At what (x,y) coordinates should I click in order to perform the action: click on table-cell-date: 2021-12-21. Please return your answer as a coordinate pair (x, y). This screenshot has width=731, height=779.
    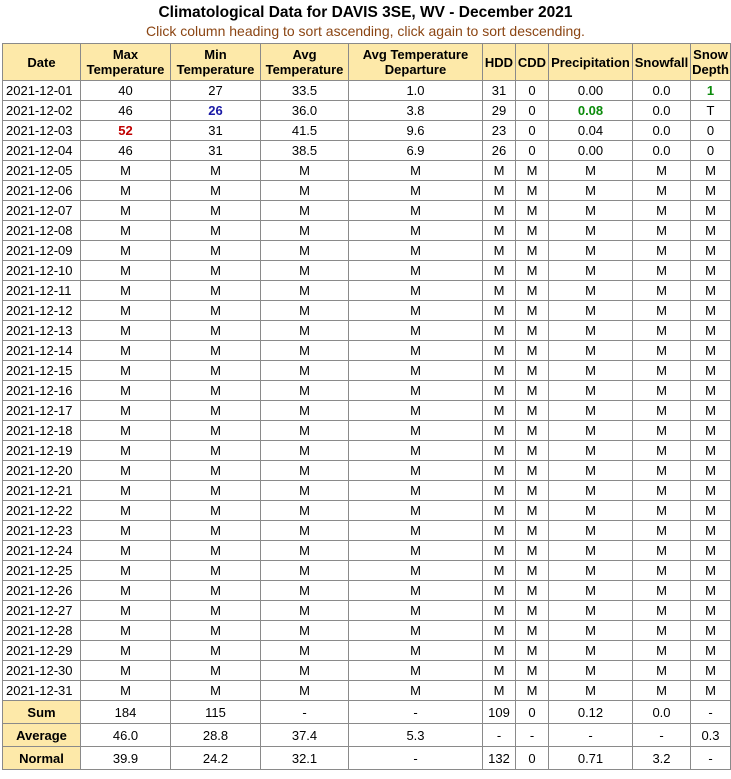
    Looking at the image, I should click on (41, 490).